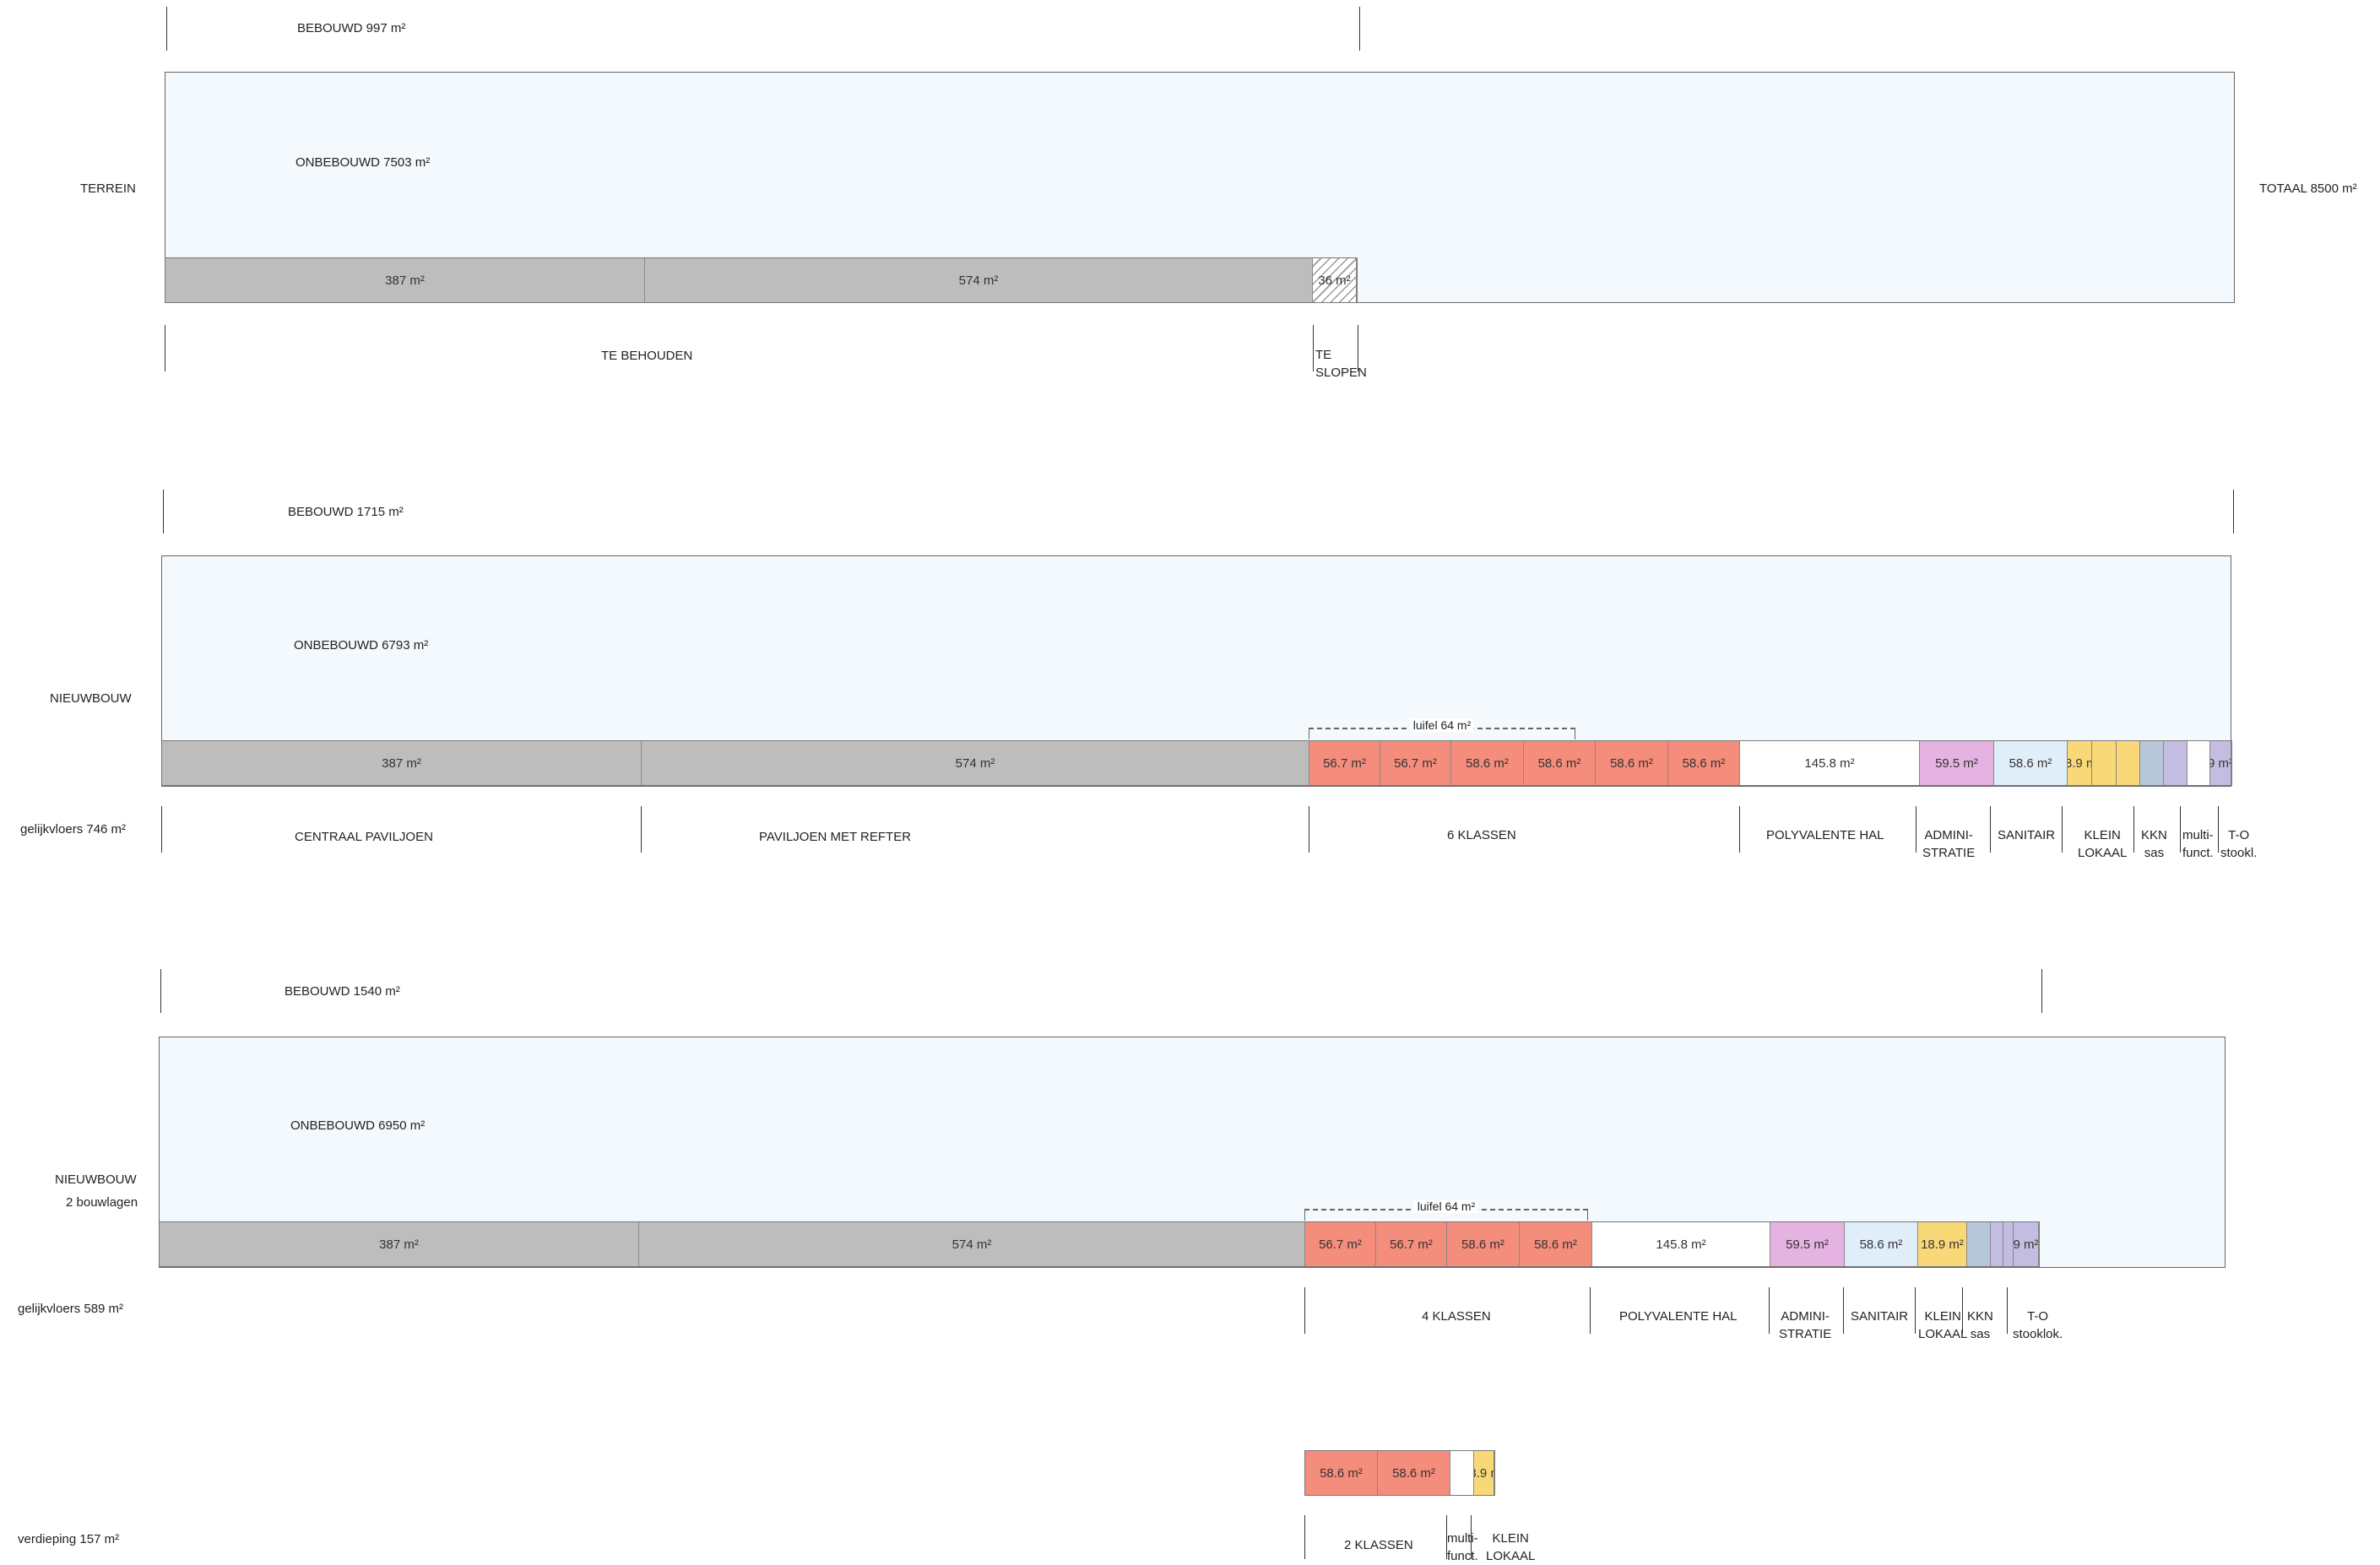  I want to click on group-label-te-slopen: TE SLOPEN, so click(1341, 364).